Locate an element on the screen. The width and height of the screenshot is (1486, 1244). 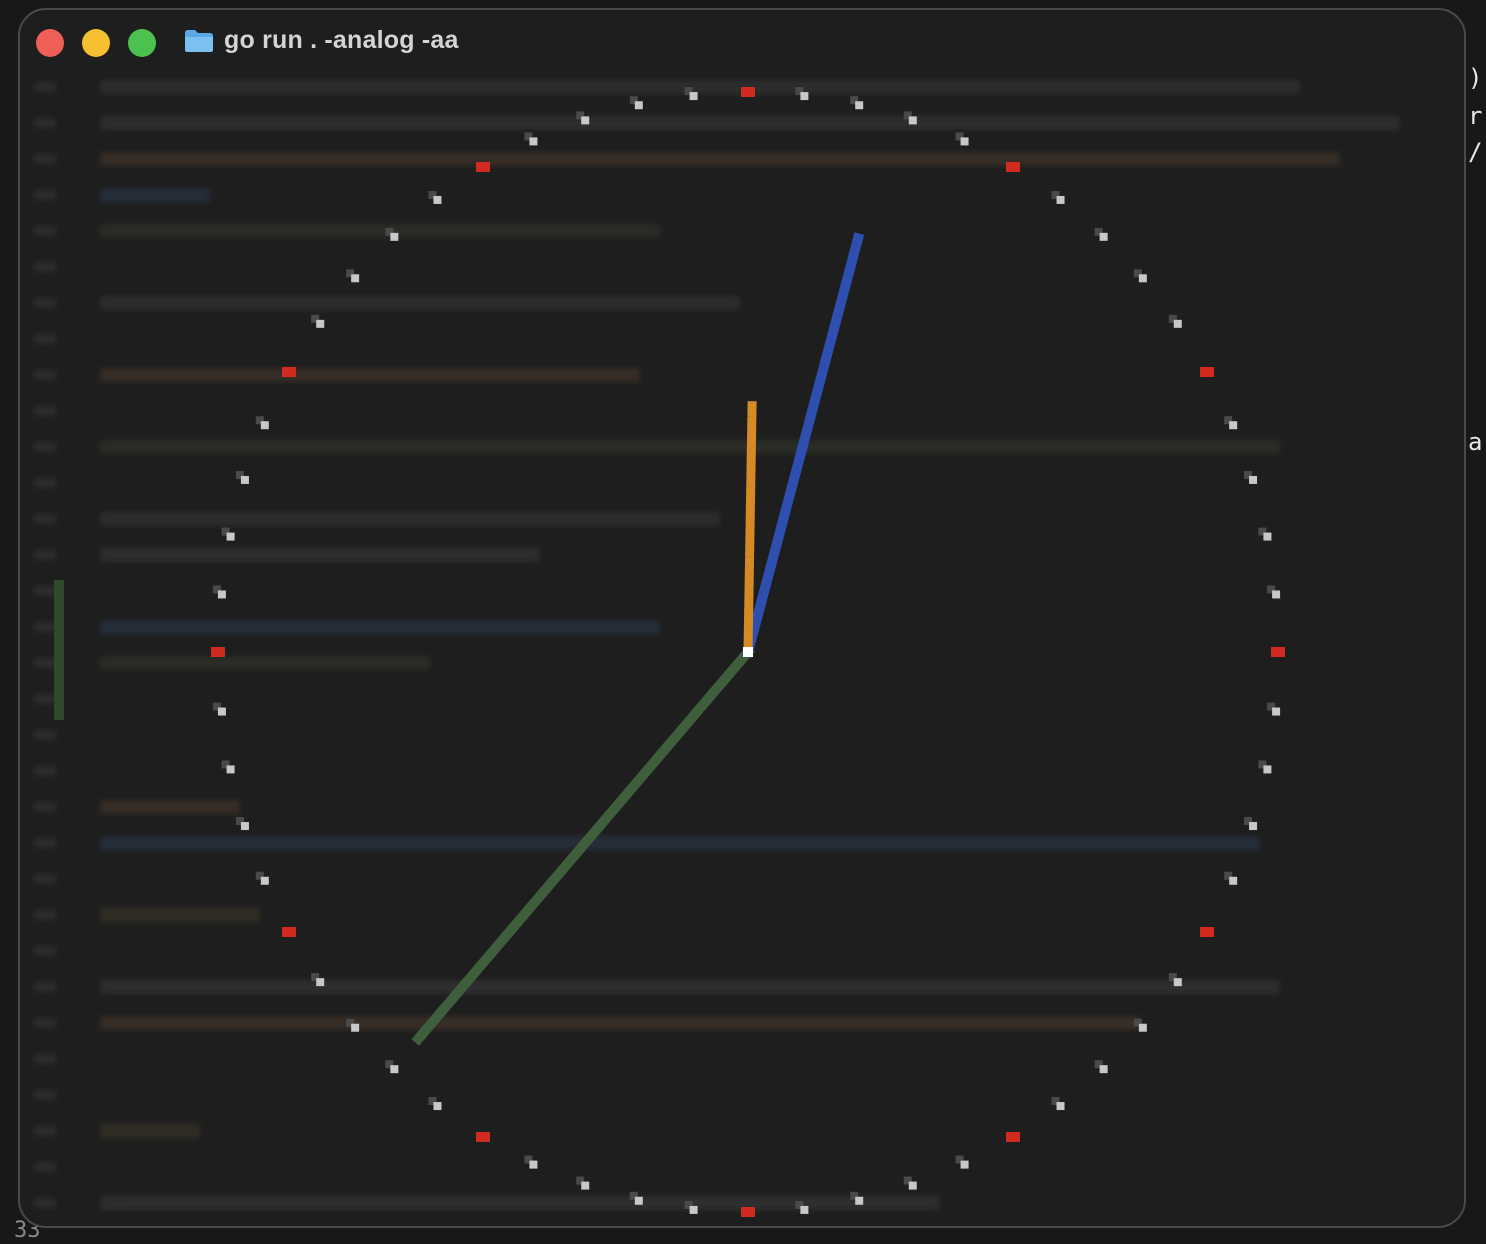
clock-center is located at coordinates (748, 652).